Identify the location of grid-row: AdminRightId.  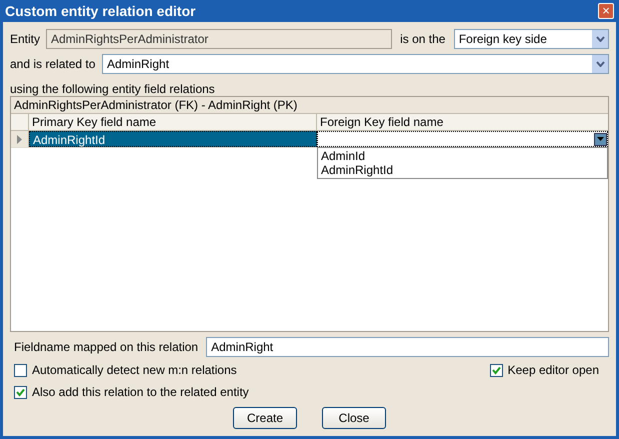
(309, 139).